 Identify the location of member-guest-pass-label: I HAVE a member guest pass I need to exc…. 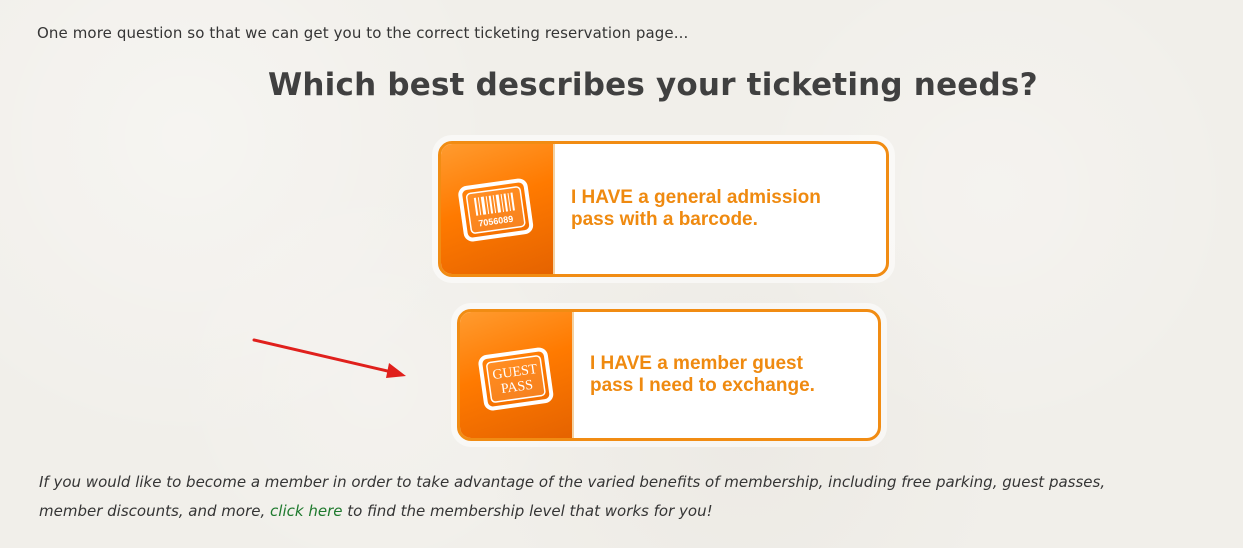
(702, 375).